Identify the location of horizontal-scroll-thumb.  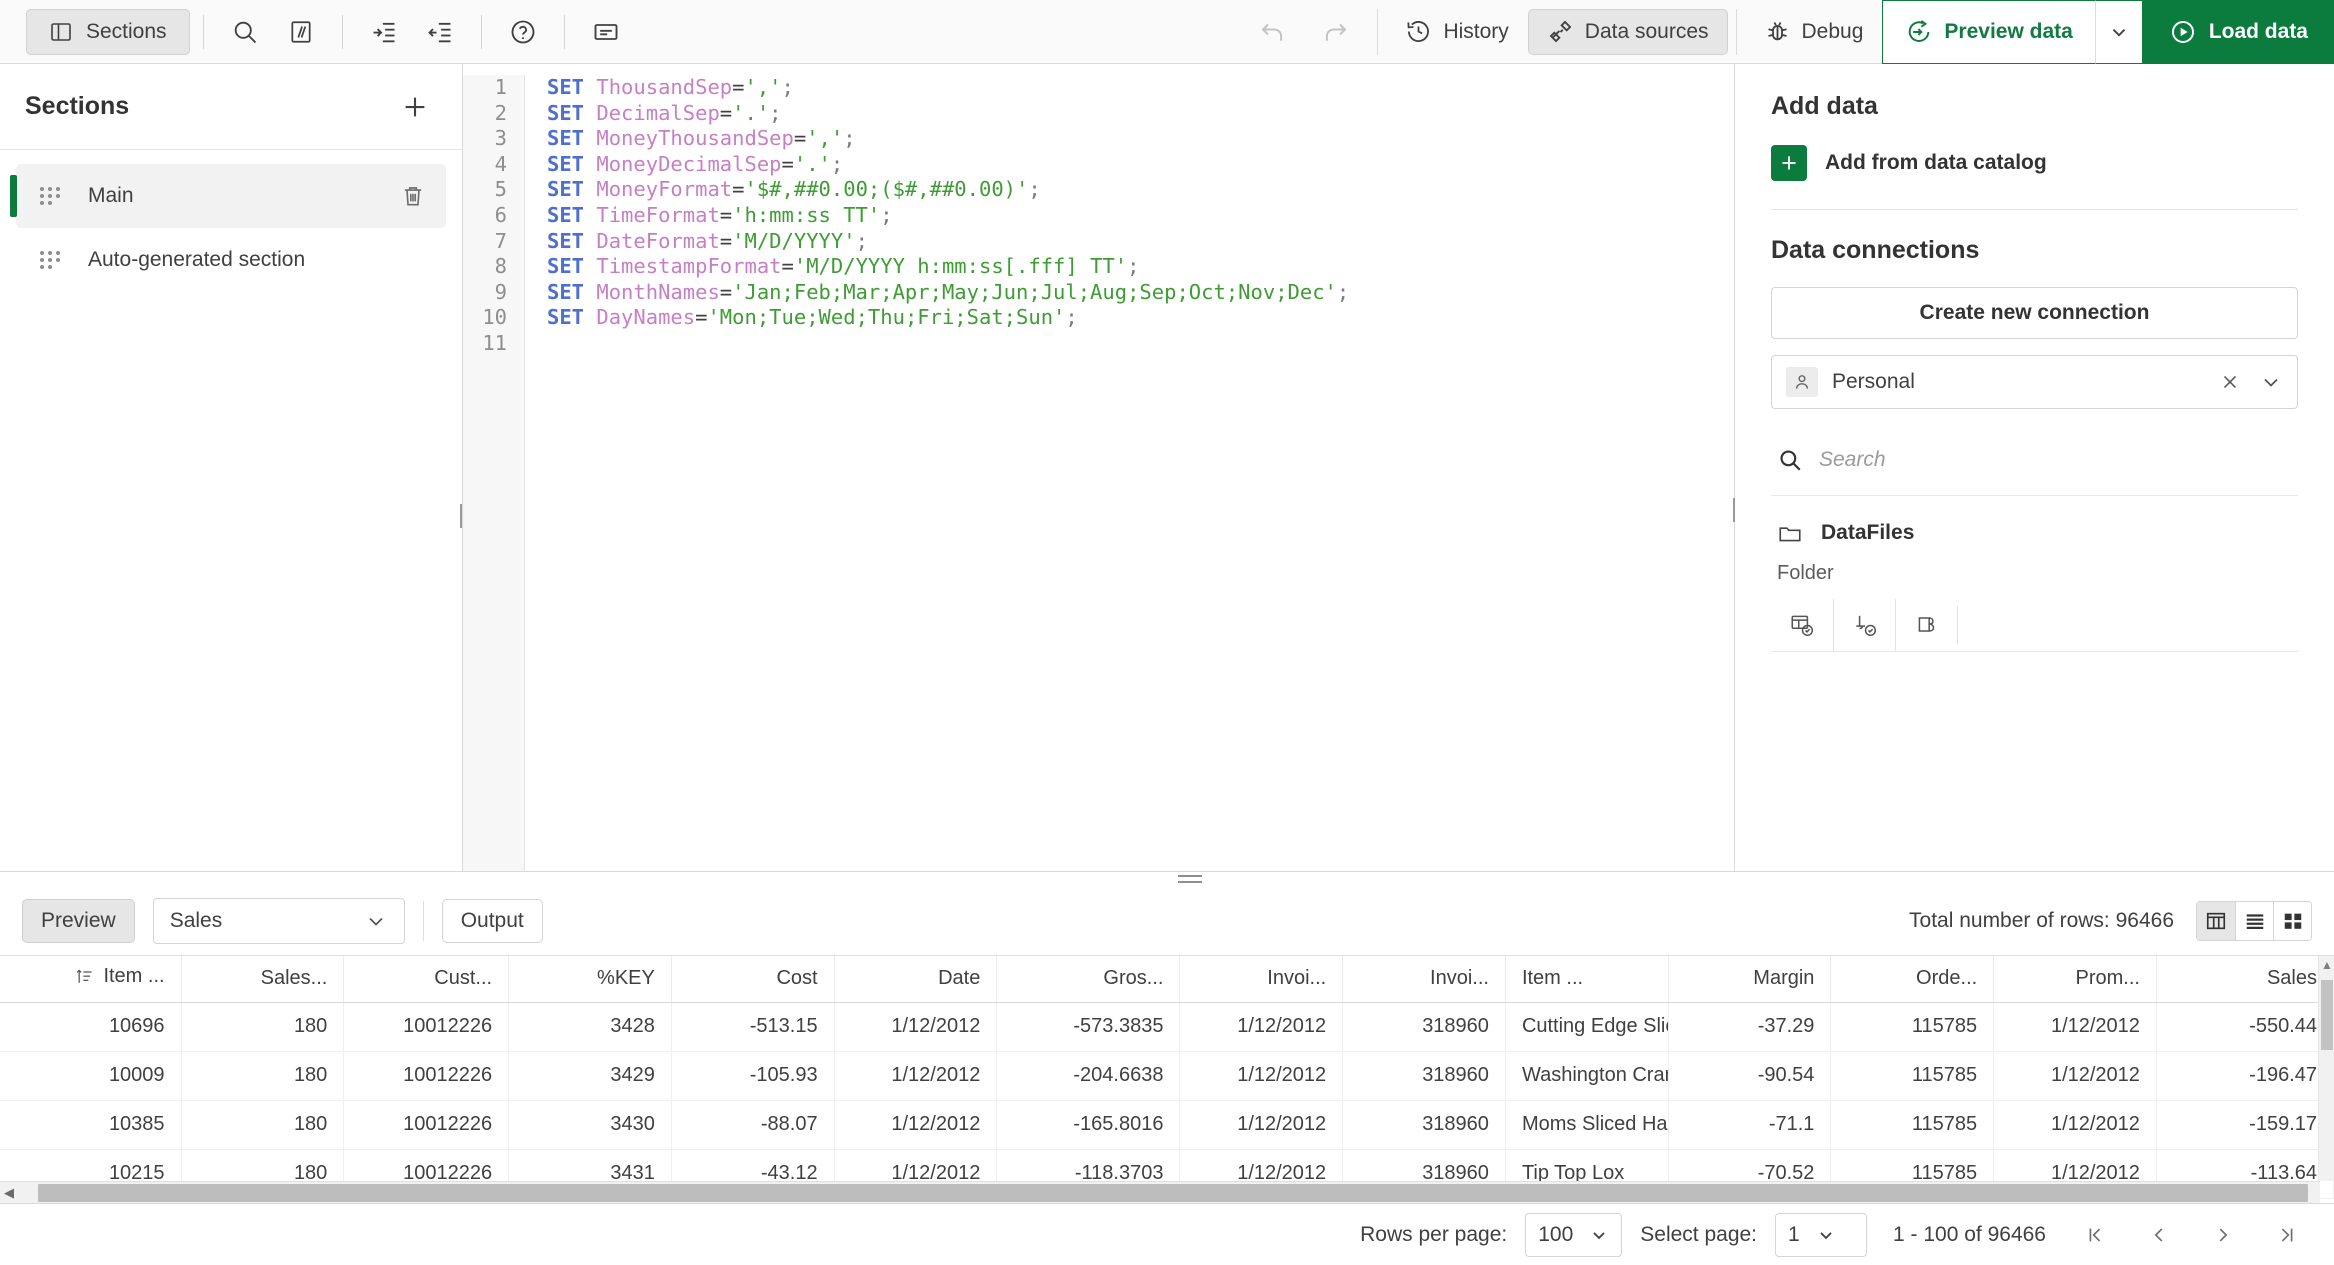
(1173, 1192).